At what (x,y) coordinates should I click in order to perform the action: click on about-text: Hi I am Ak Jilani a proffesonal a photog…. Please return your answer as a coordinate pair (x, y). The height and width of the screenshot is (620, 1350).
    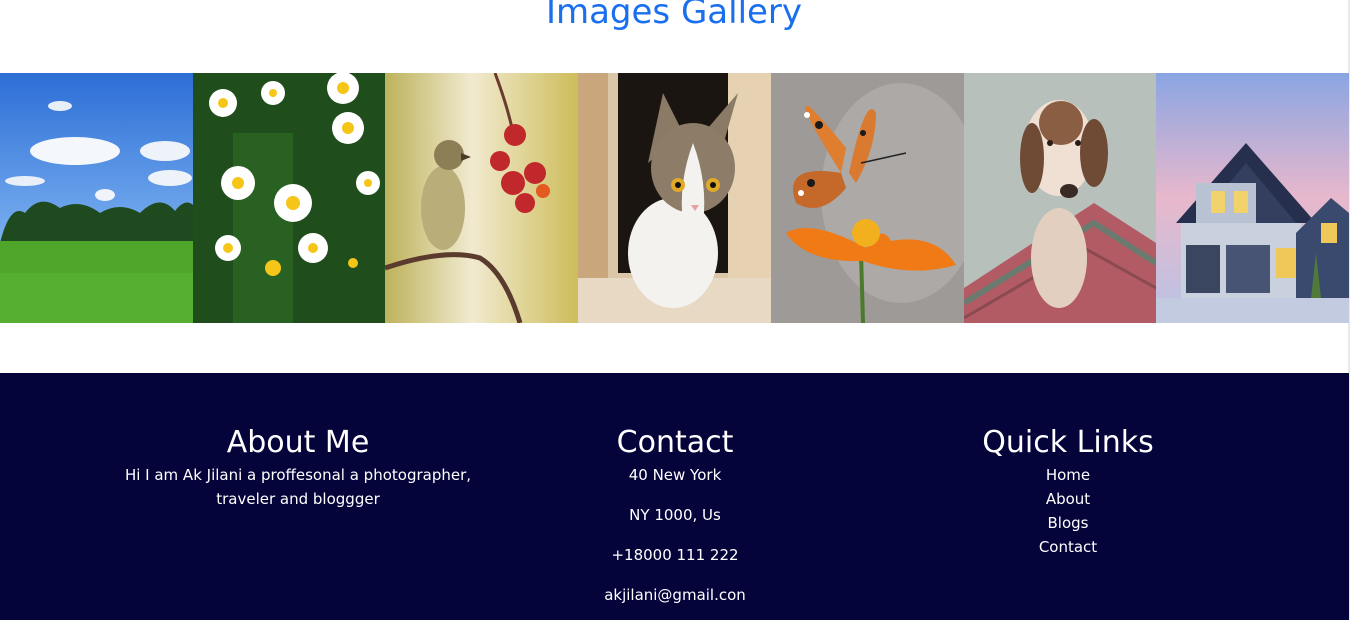
    Looking at the image, I should click on (298, 487).